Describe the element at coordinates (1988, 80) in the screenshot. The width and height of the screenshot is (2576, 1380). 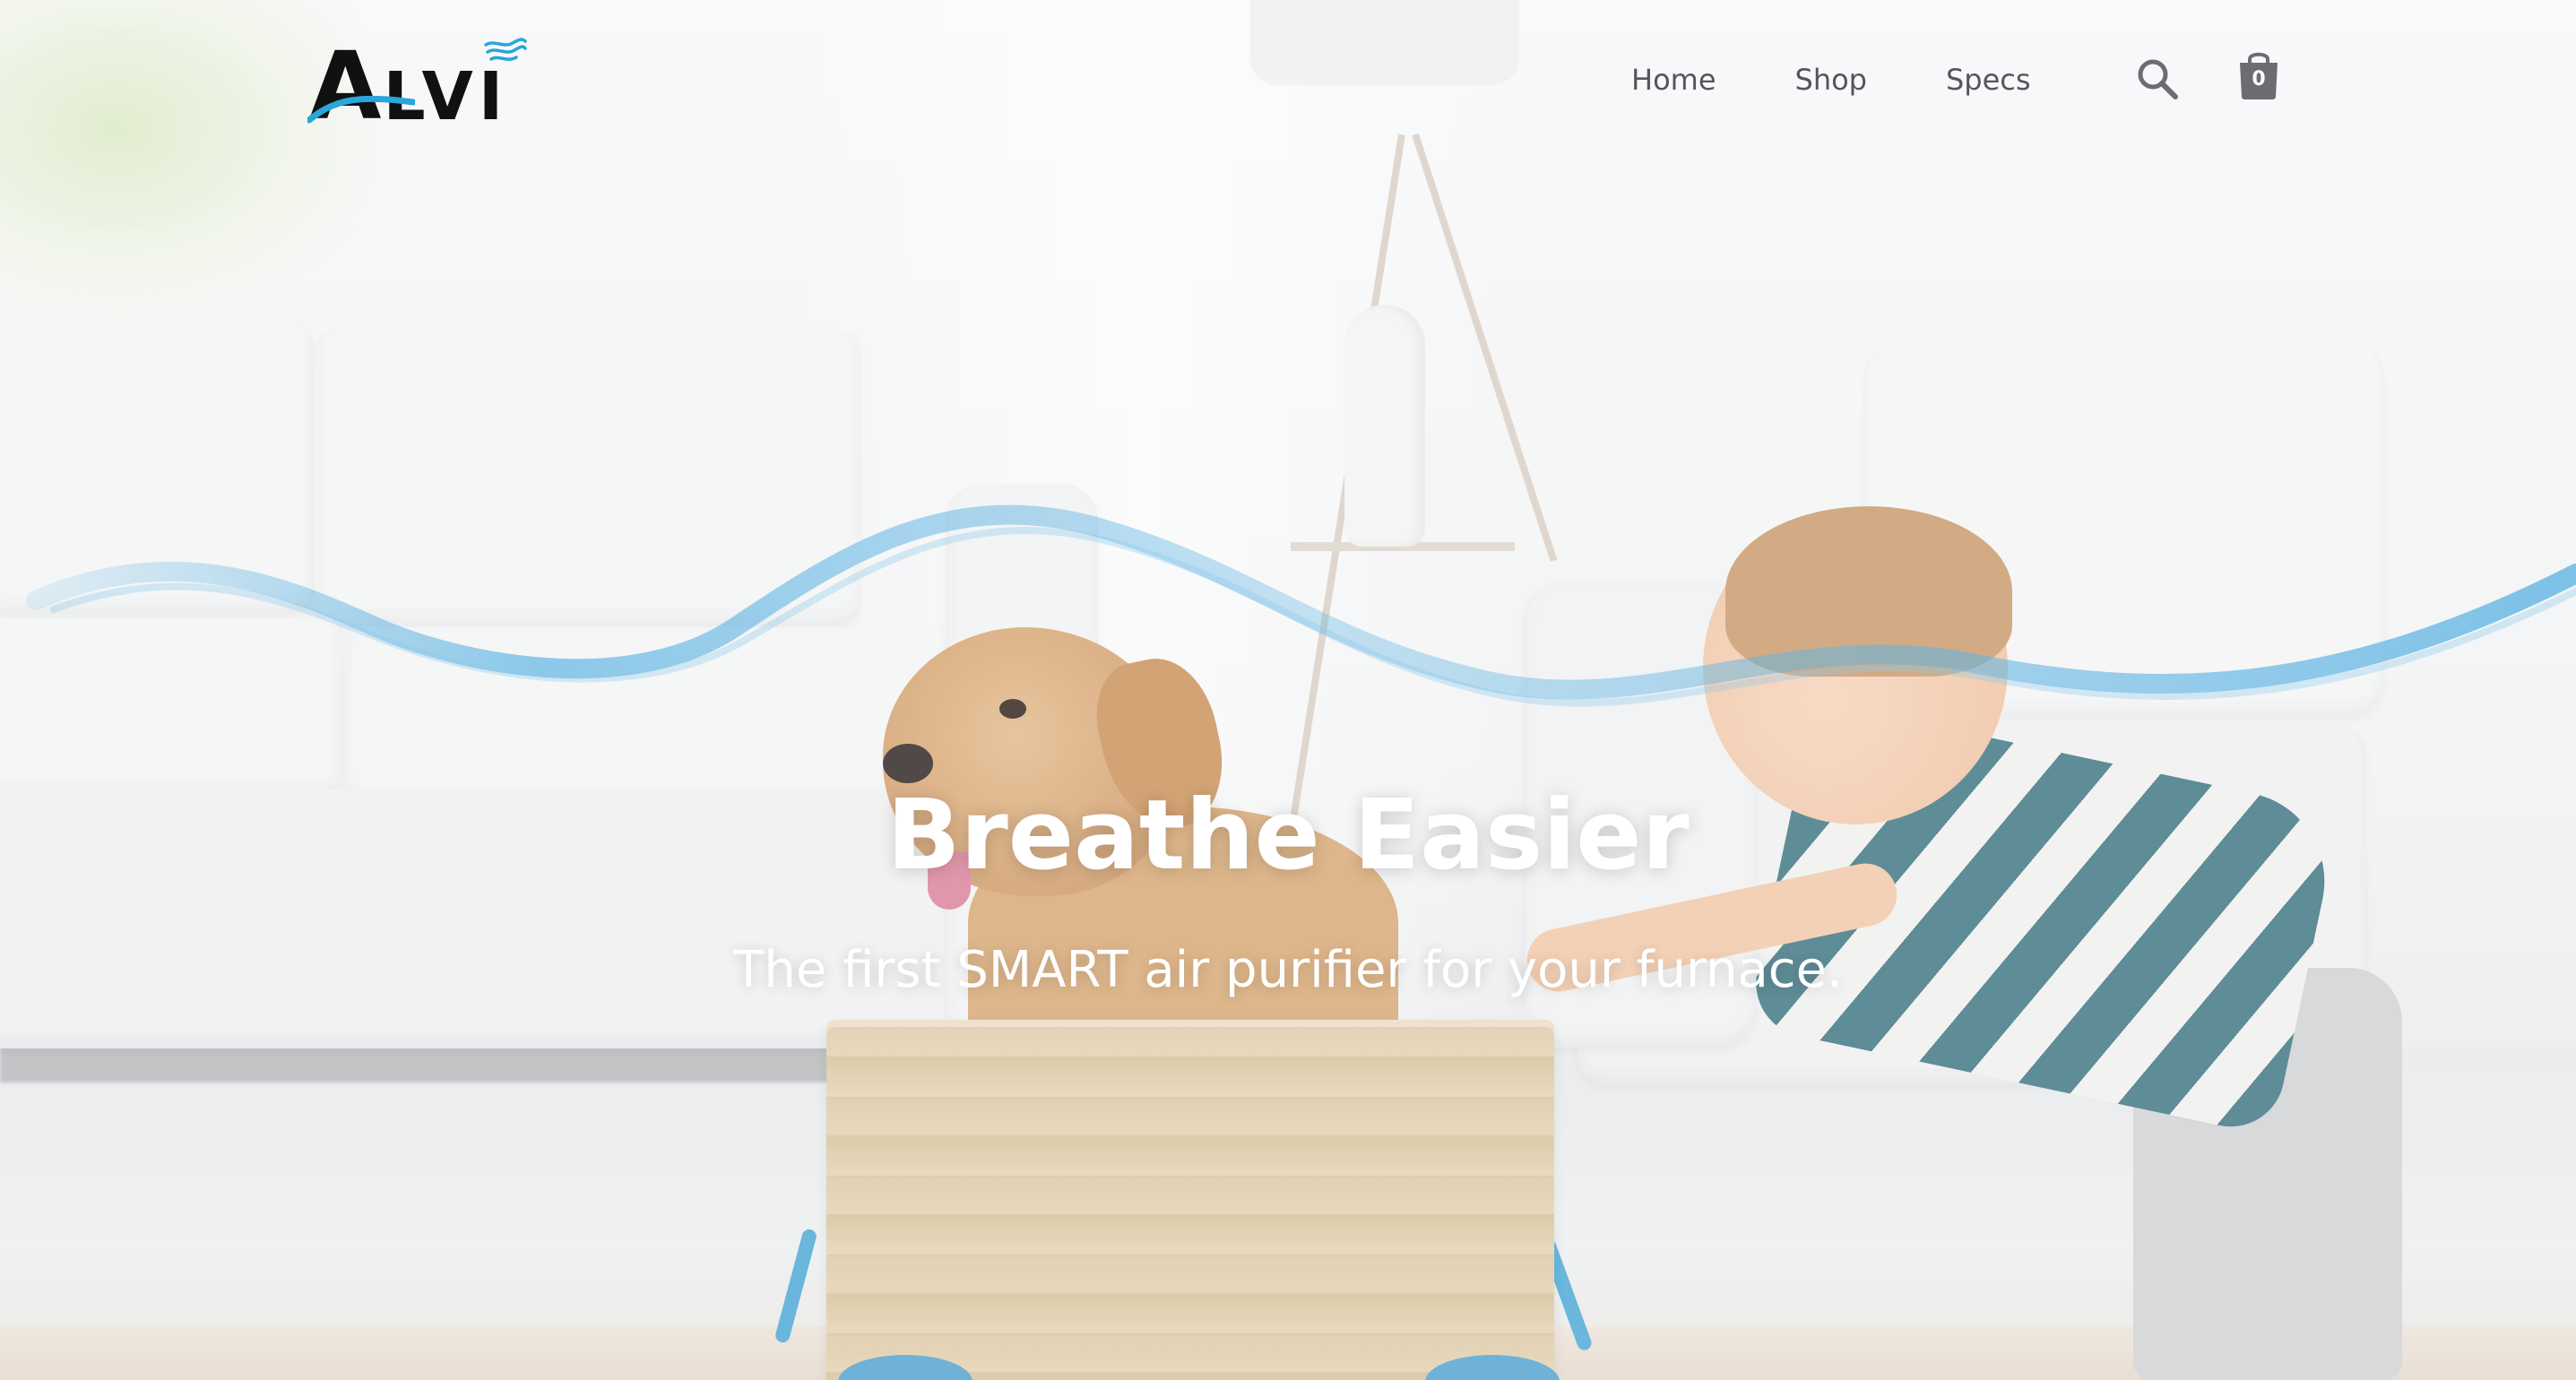
I see `nav-link-specs: Specs` at that location.